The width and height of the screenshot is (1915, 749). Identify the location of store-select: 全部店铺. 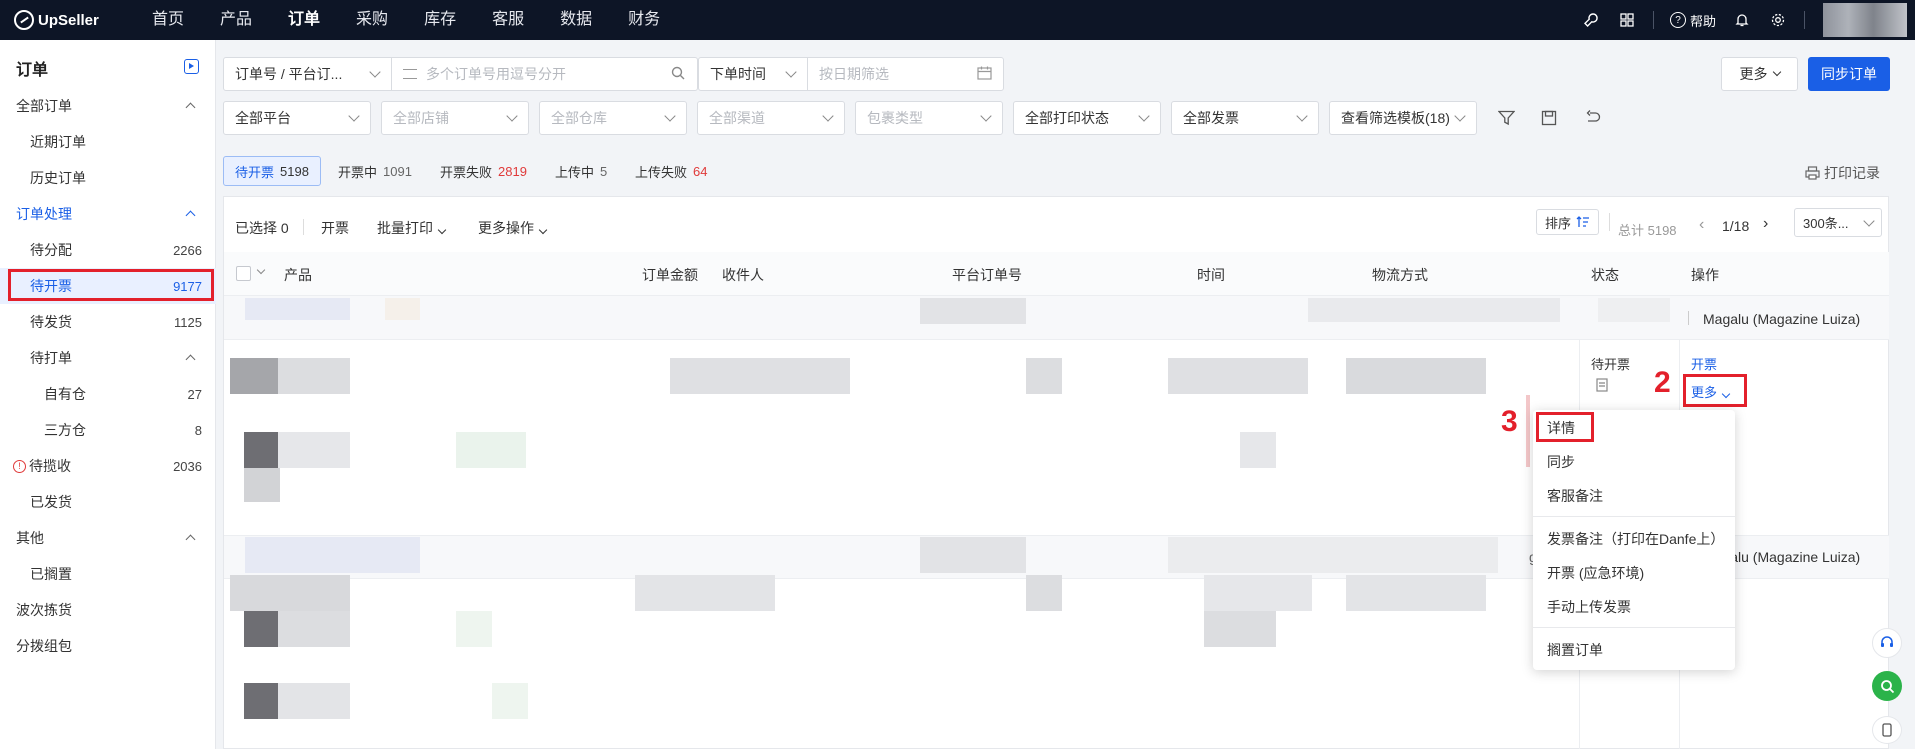
(455, 118).